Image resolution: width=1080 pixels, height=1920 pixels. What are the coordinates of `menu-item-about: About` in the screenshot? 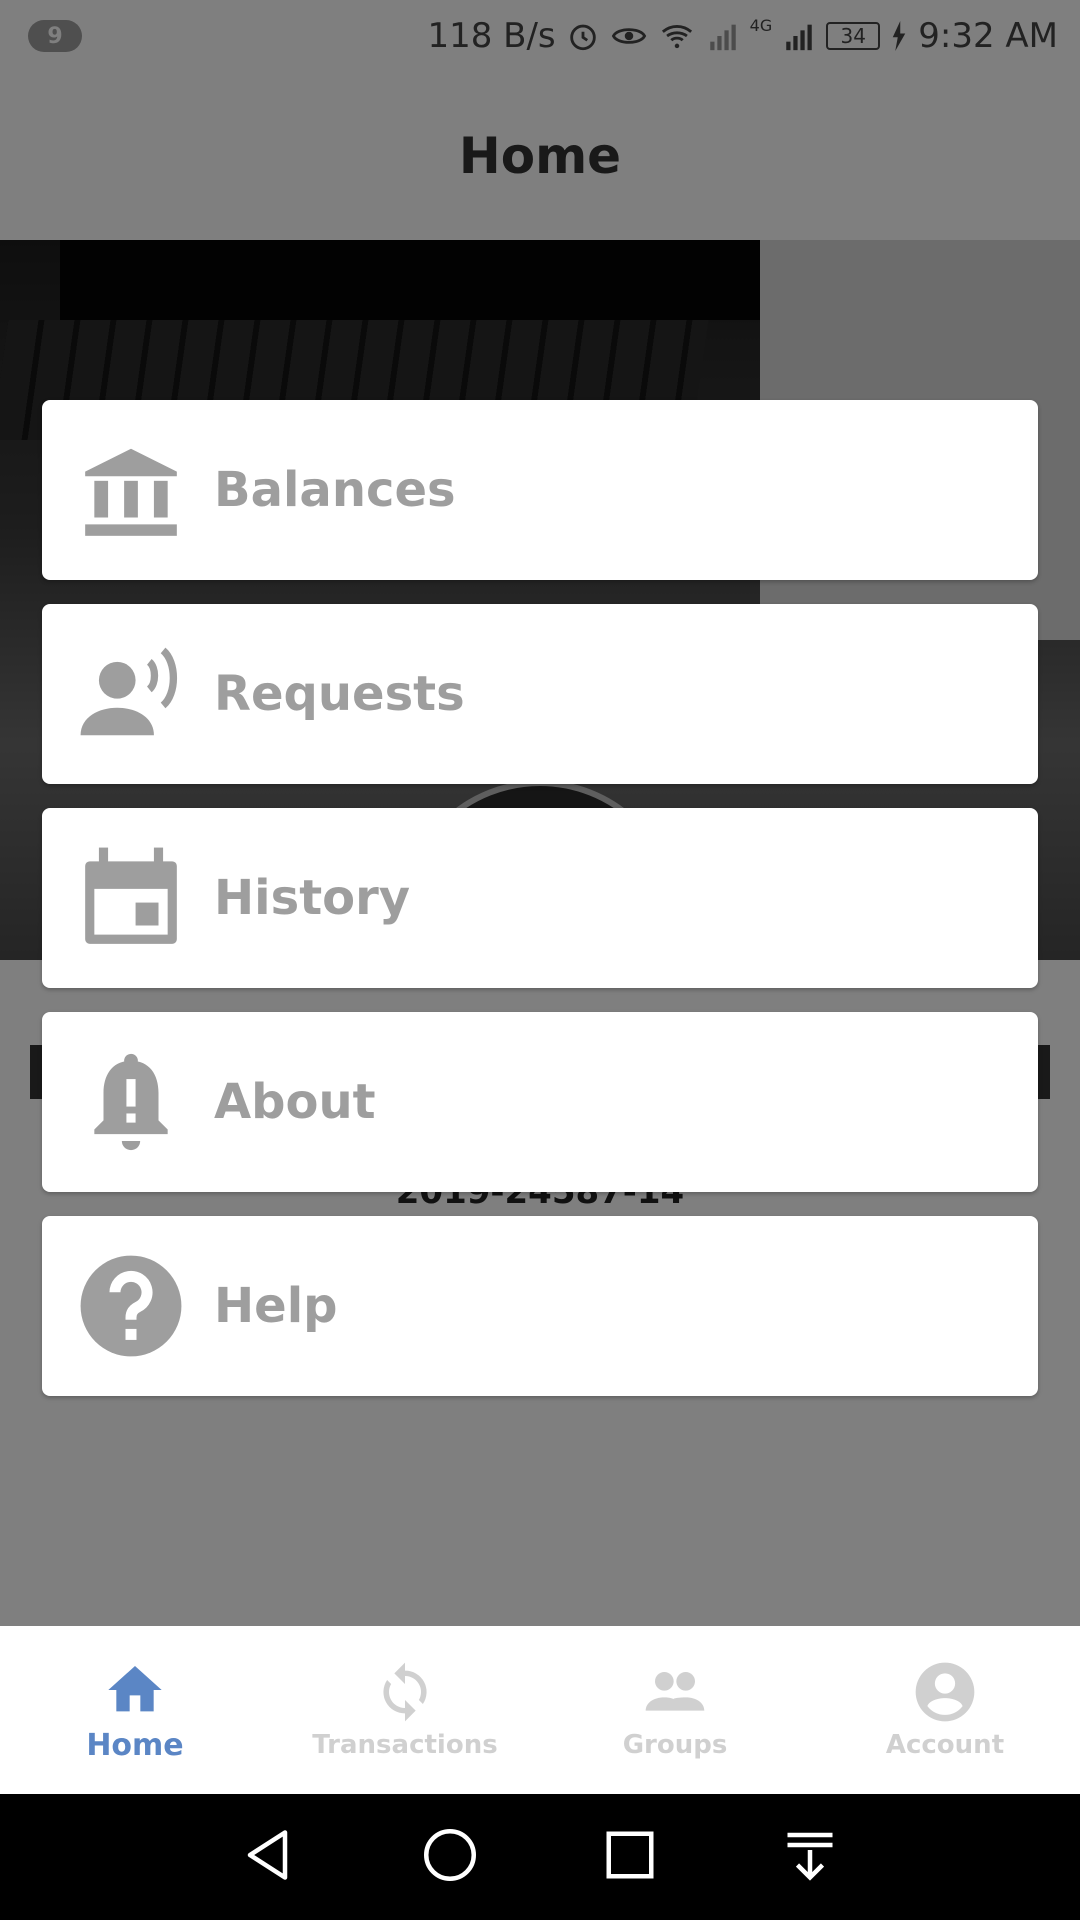 It's located at (540, 1102).